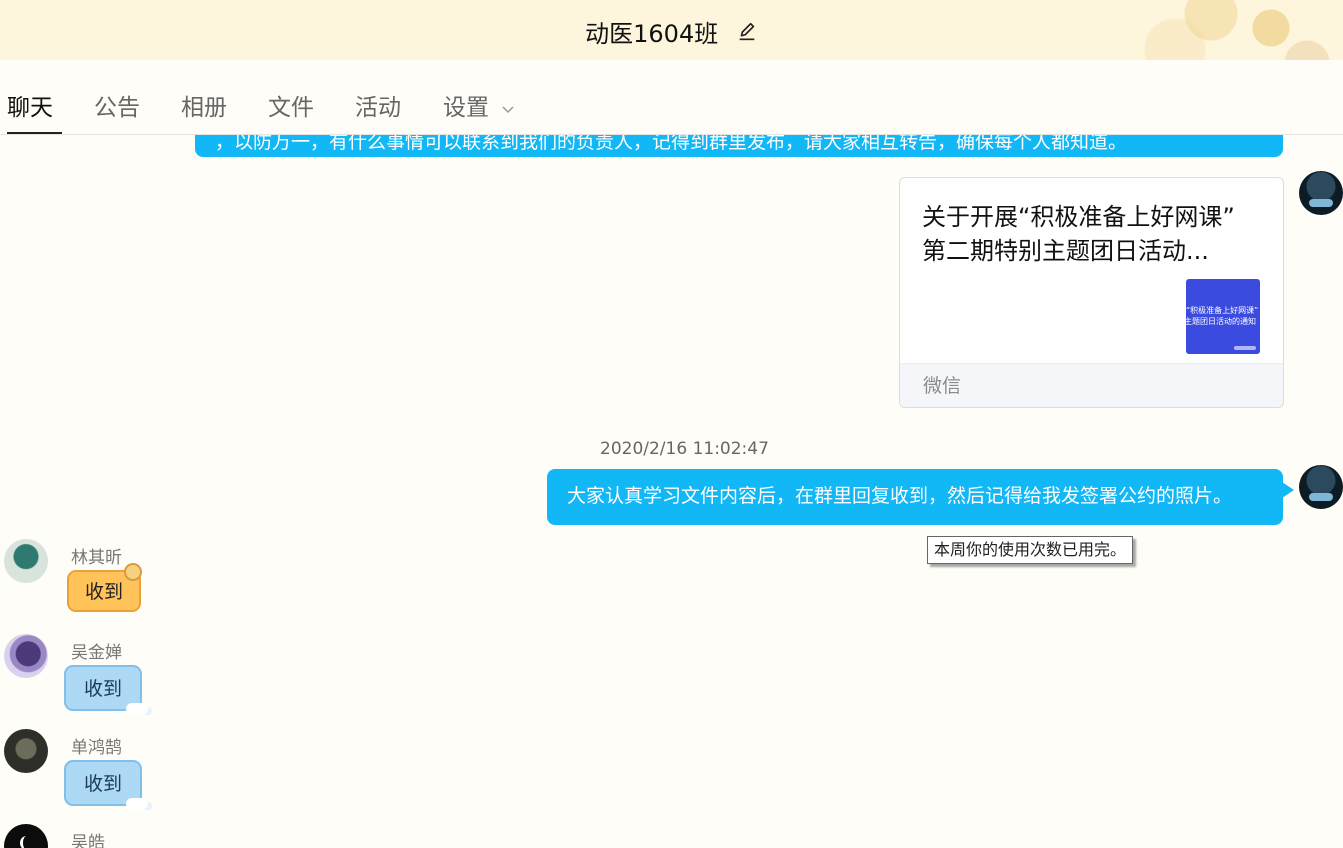 Image resolution: width=1343 pixels, height=848 pixels. Describe the element at coordinates (1030, 550) in the screenshot. I see `usage-limit-tooltip: 本周你的使用次数已用完。` at that location.